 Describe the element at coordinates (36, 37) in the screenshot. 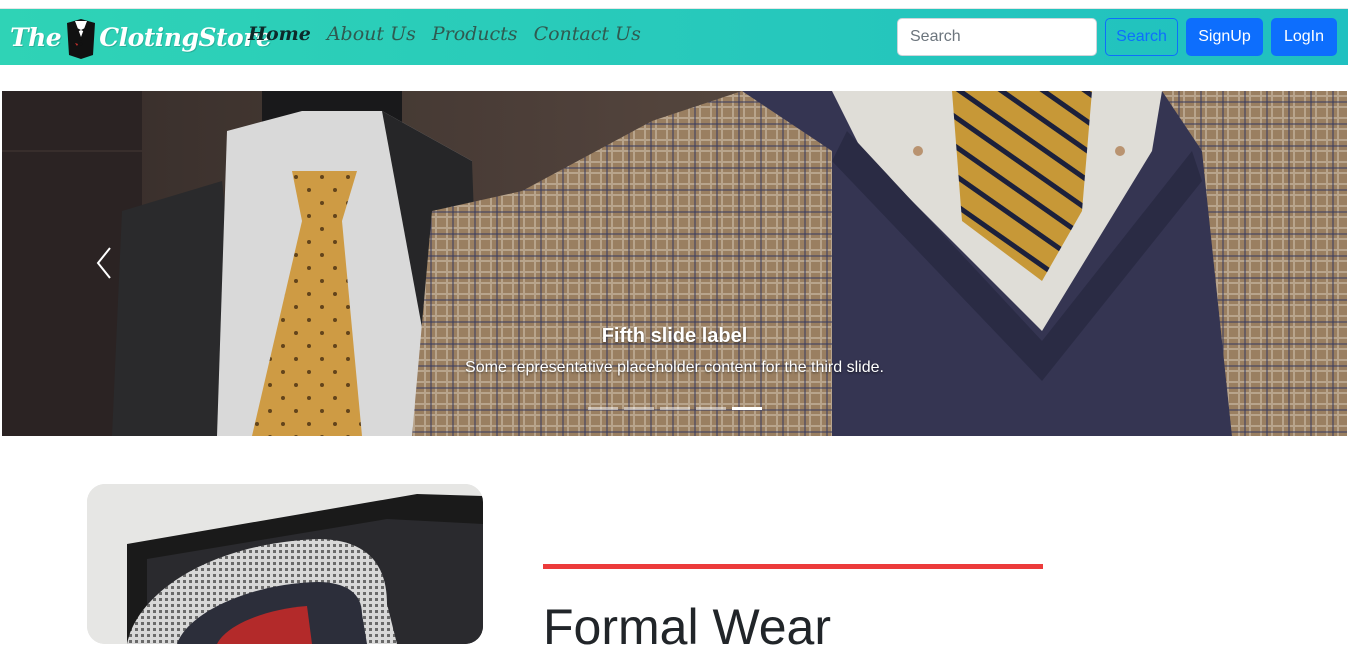

I see `brand-first-word: The` at that location.